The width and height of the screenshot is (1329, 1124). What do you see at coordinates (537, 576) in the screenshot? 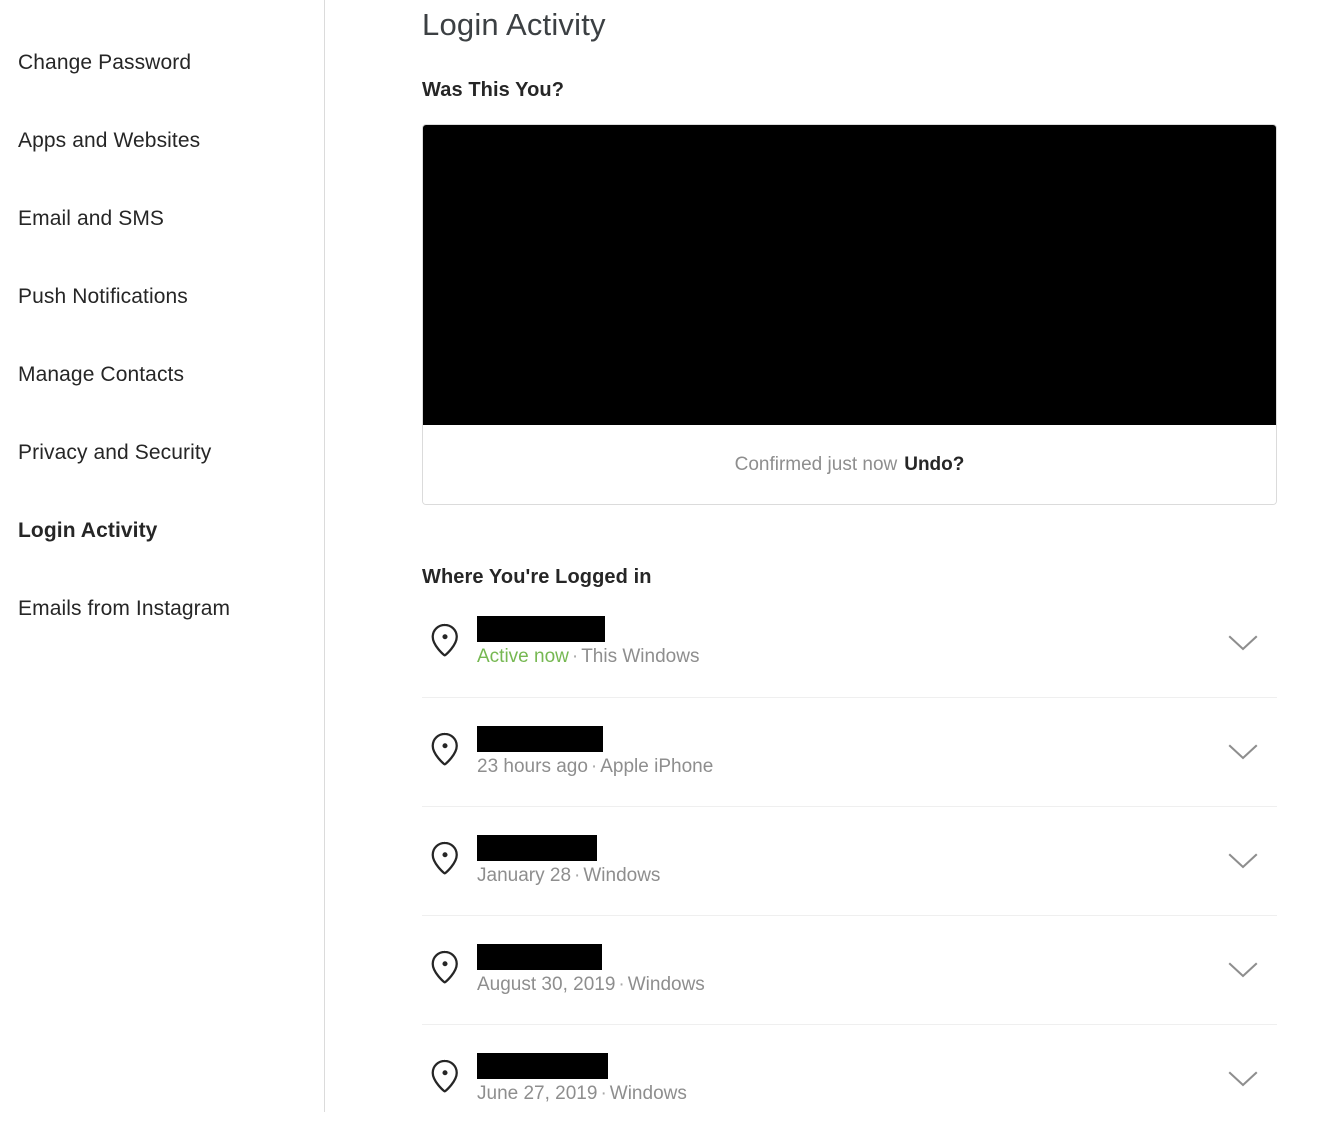
I see `where-logged-in-heading: Where You're Logged in` at bounding box center [537, 576].